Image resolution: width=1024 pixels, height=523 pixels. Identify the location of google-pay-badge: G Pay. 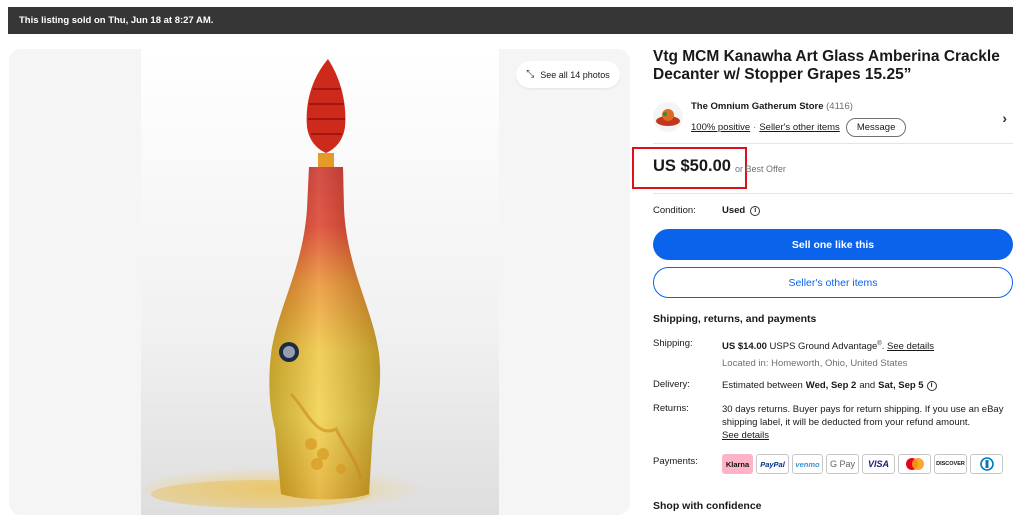
(842, 464).